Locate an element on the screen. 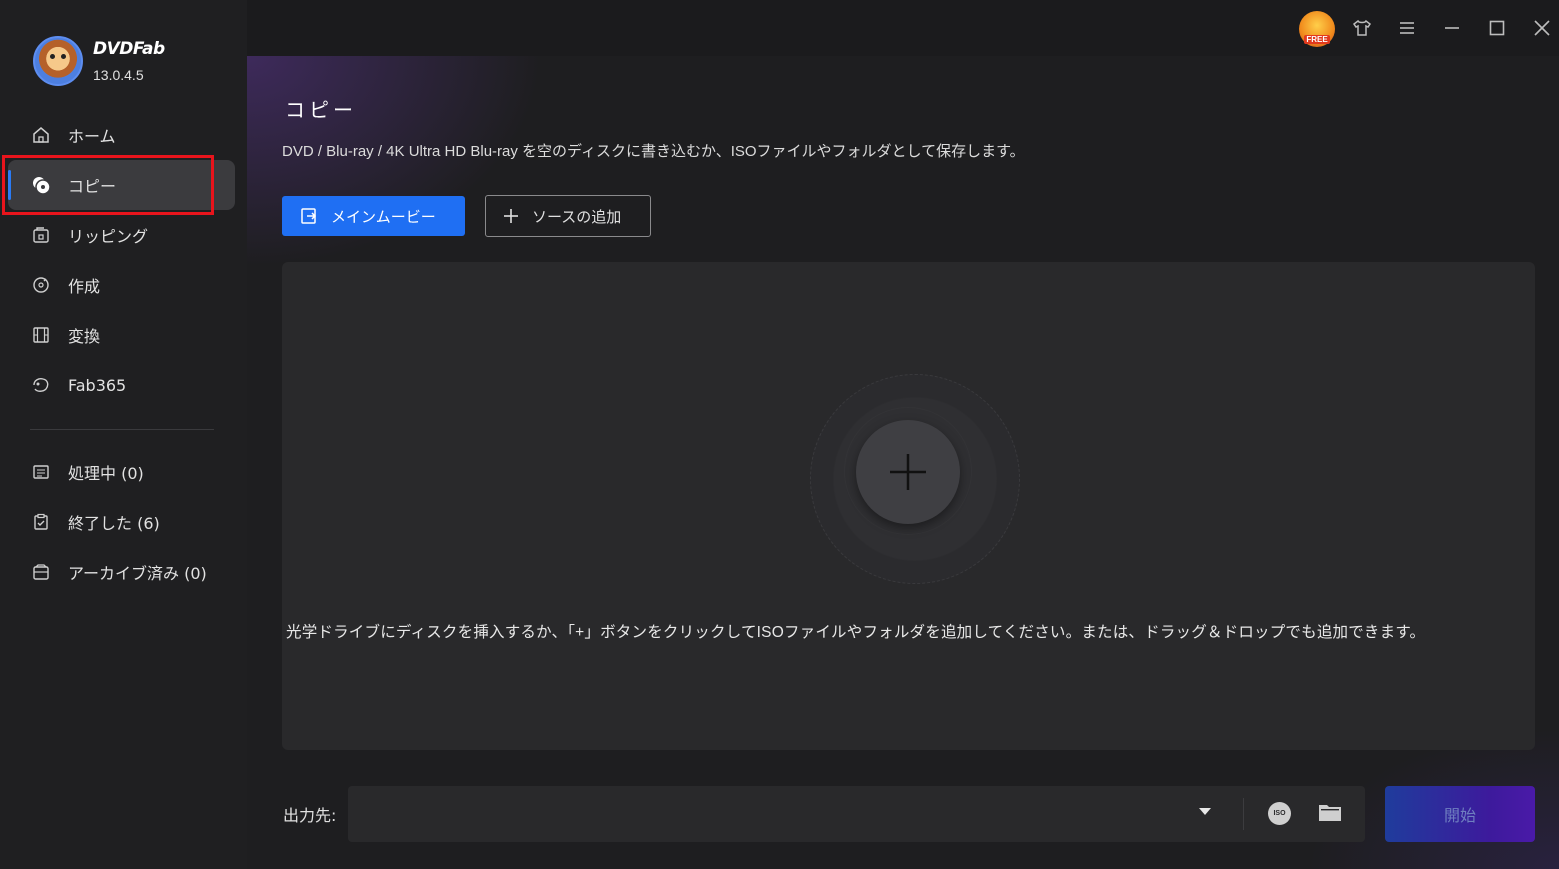 Image resolution: width=1559 pixels, height=869 pixels. sidebar-item-fab365: Fab365 is located at coordinates (123, 385).